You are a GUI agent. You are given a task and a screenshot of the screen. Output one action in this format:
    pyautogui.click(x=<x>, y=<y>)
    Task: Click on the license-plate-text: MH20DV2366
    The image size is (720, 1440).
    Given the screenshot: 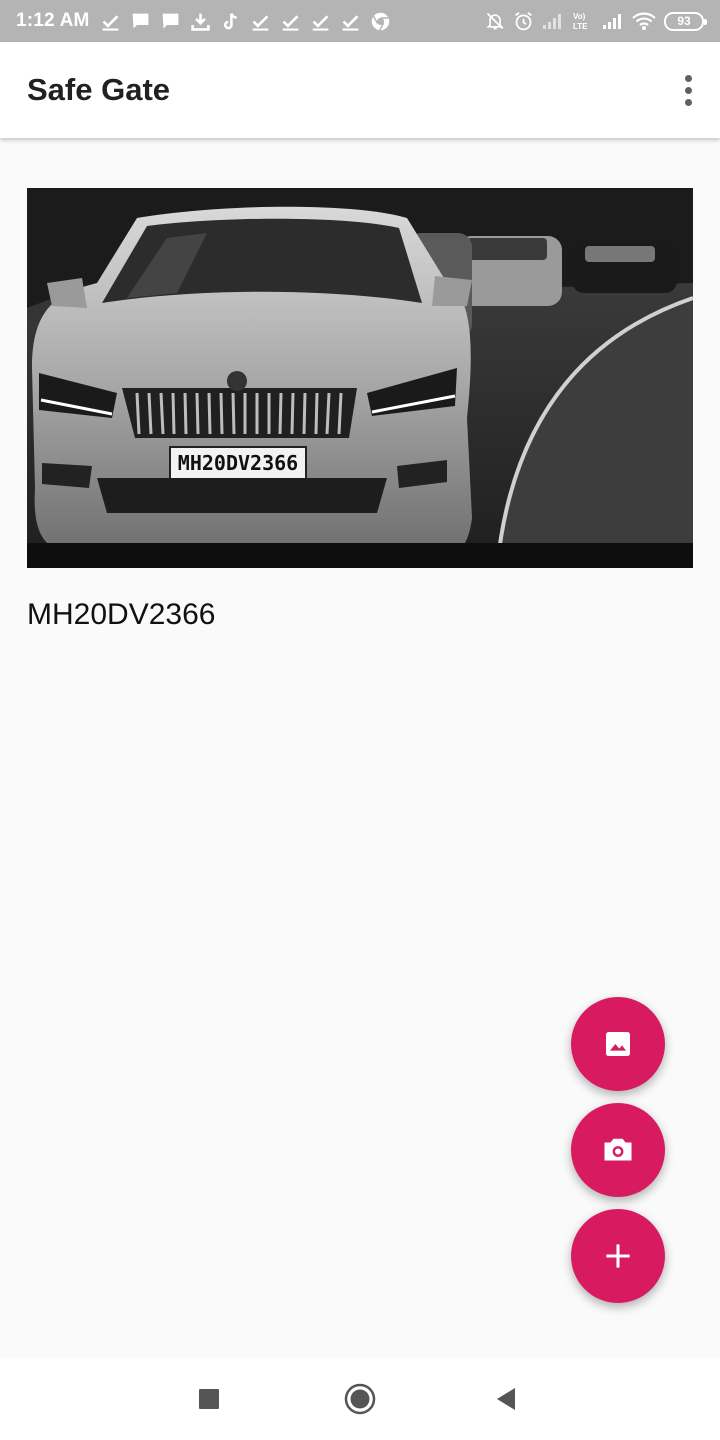 What is the action you would take?
    pyautogui.click(x=238, y=463)
    